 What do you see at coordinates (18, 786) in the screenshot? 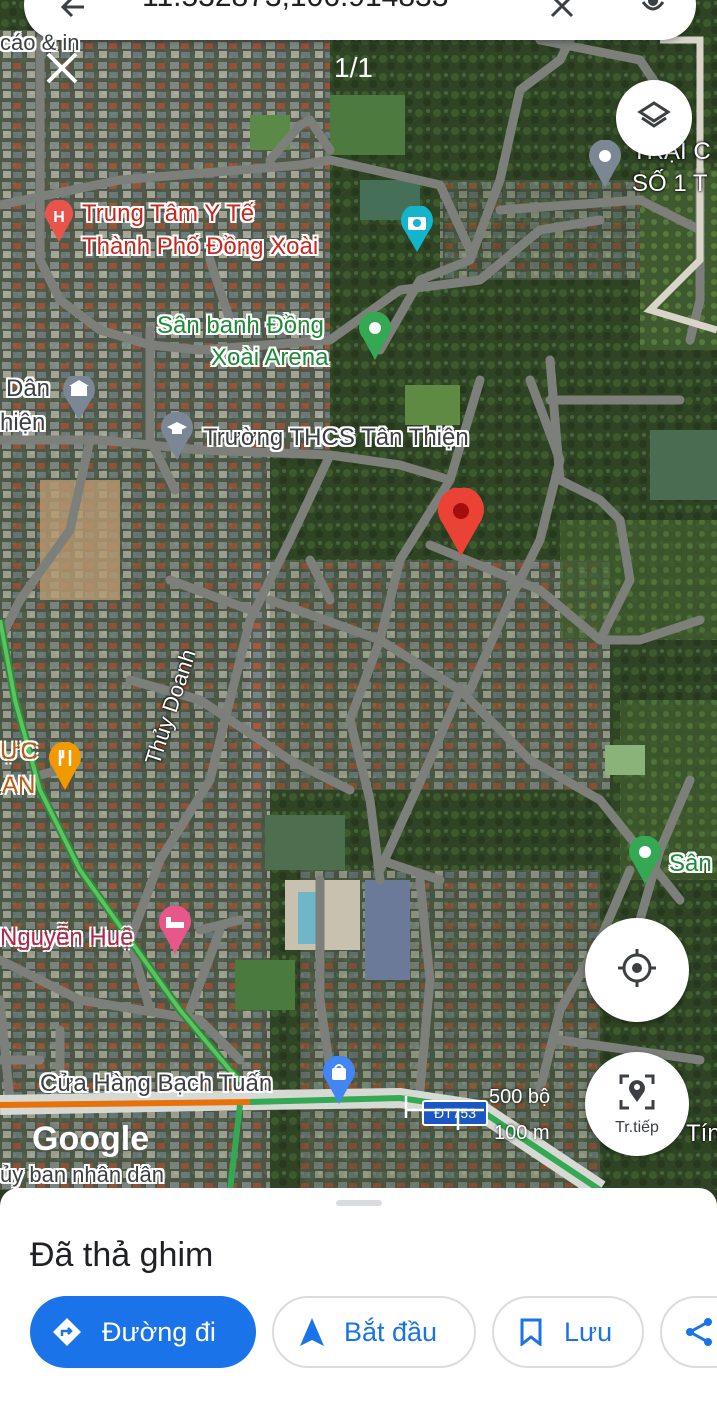
I see `label-thuc-an-2: AN` at bounding box center [18, 786].